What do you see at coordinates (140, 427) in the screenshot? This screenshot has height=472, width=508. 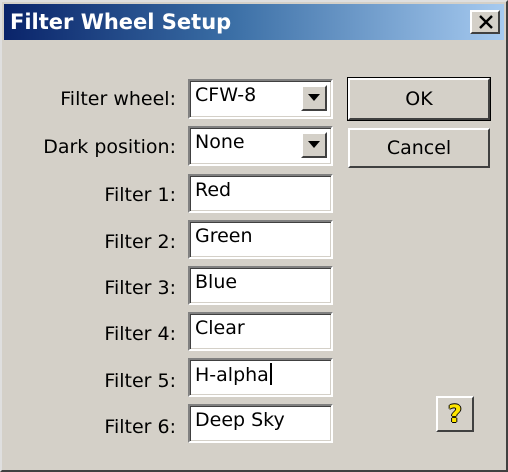 I see `filter-6-label: Filter 6:` at bounding box center [140, 427].